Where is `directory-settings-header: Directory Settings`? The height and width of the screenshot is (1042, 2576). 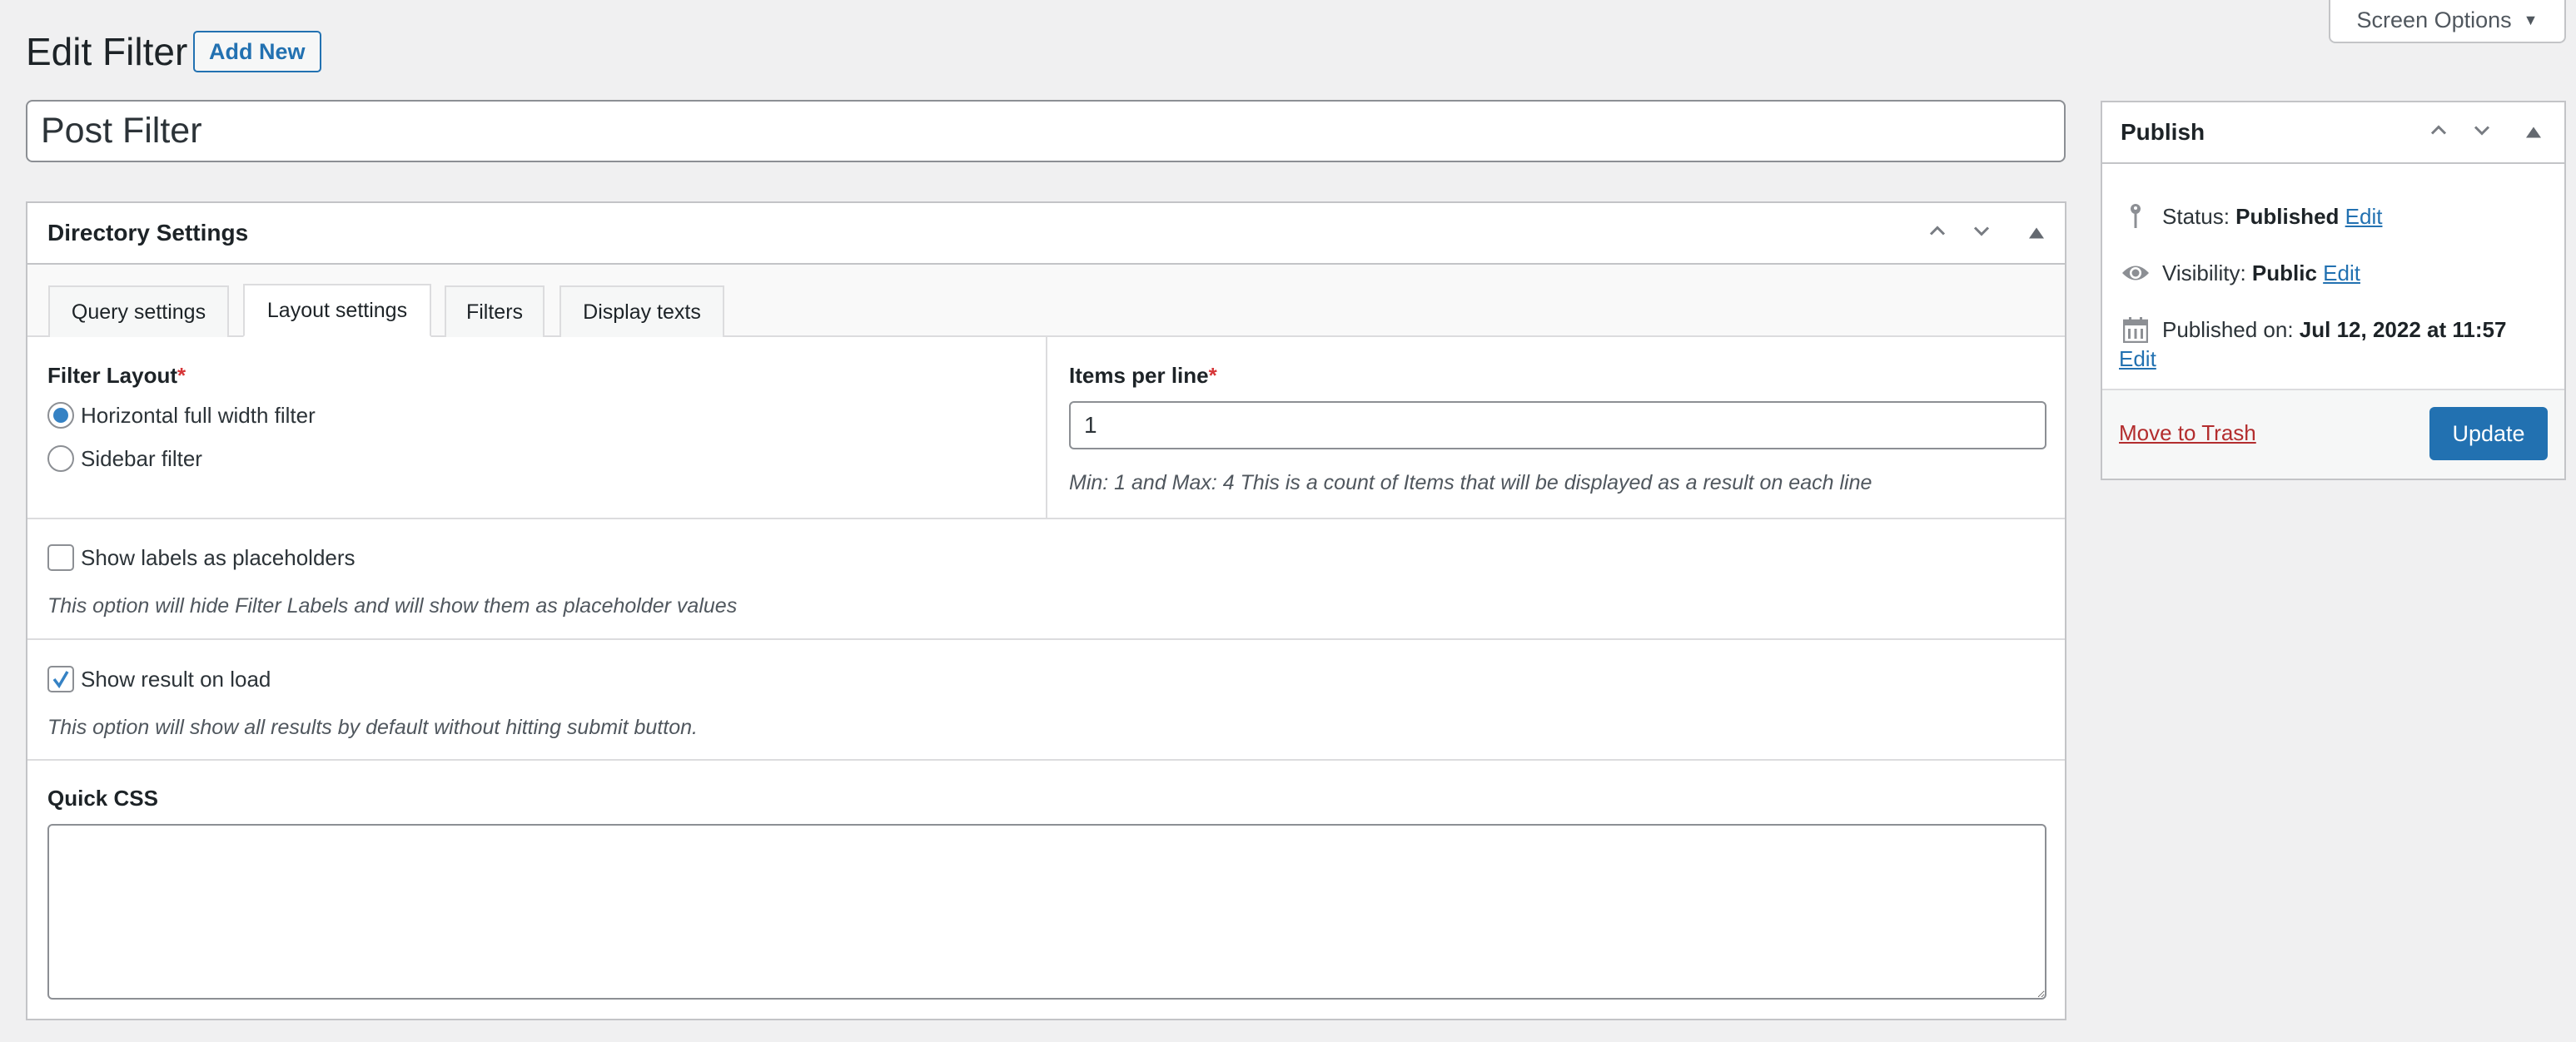
directory-settings-header: Directory Settings is located at coordinates (1046, 234).